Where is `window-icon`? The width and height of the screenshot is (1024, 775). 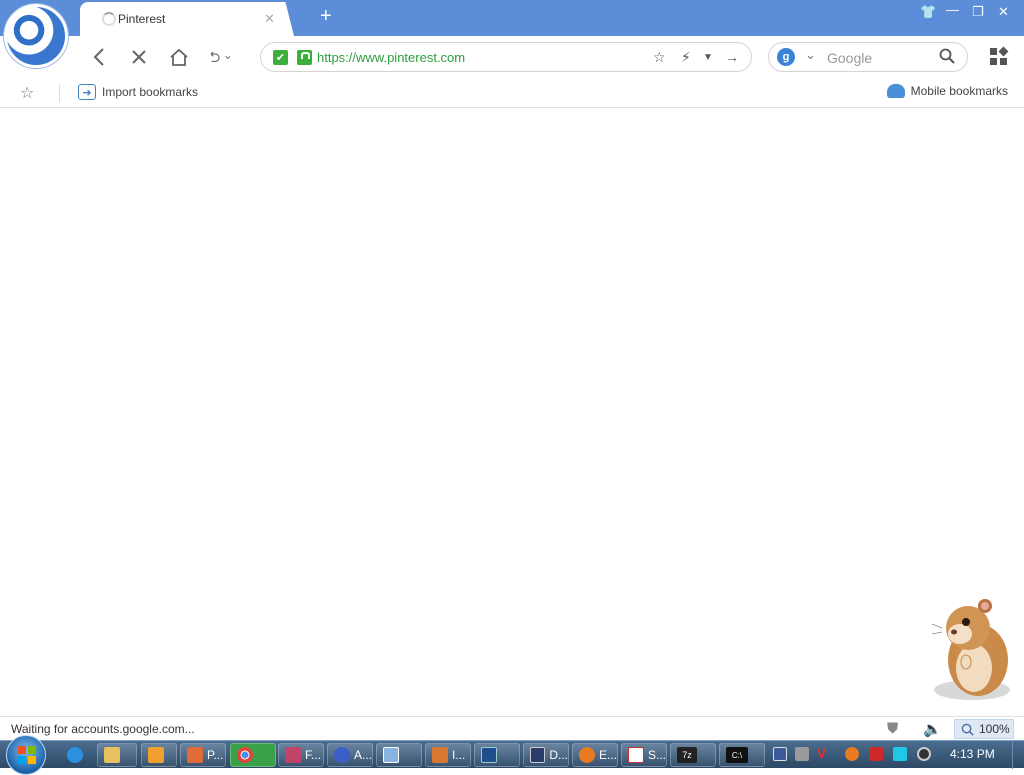
window-icon is located at coordinates (391, 755).